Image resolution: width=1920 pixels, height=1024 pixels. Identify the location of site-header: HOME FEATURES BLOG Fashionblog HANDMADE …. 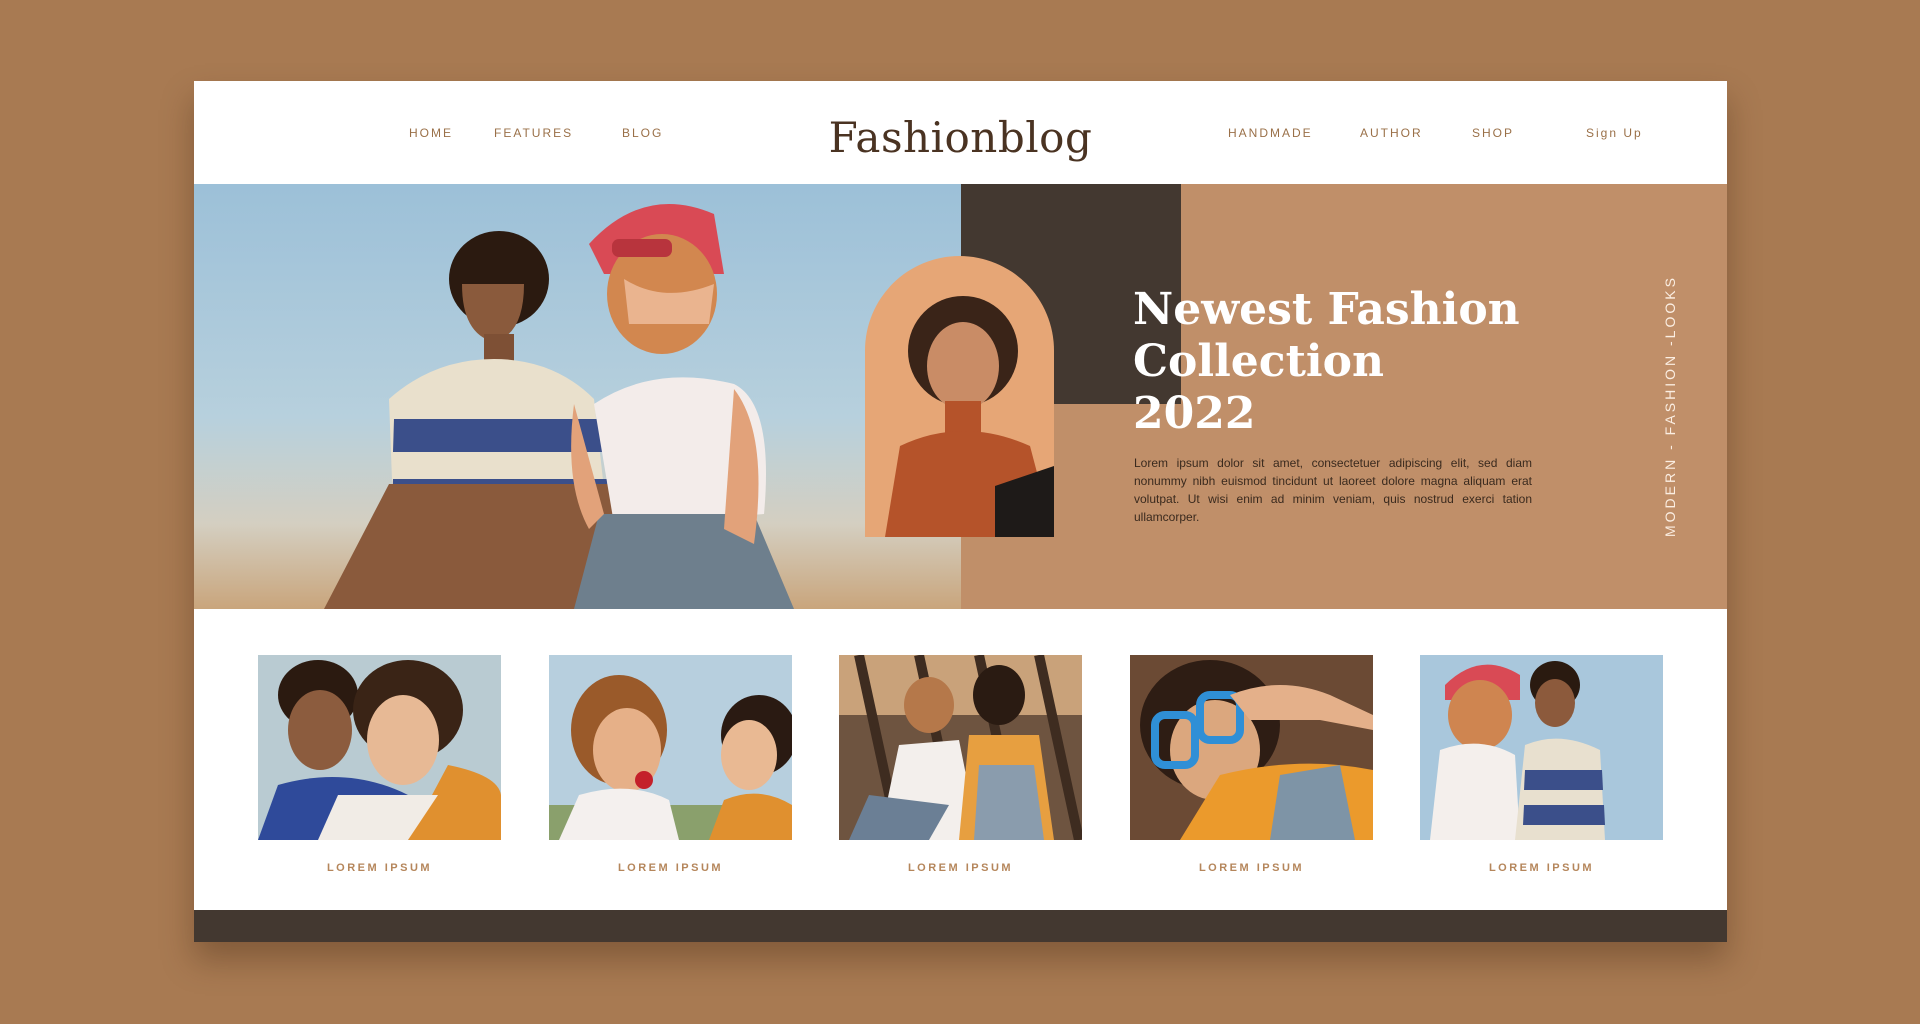
(960, 132).